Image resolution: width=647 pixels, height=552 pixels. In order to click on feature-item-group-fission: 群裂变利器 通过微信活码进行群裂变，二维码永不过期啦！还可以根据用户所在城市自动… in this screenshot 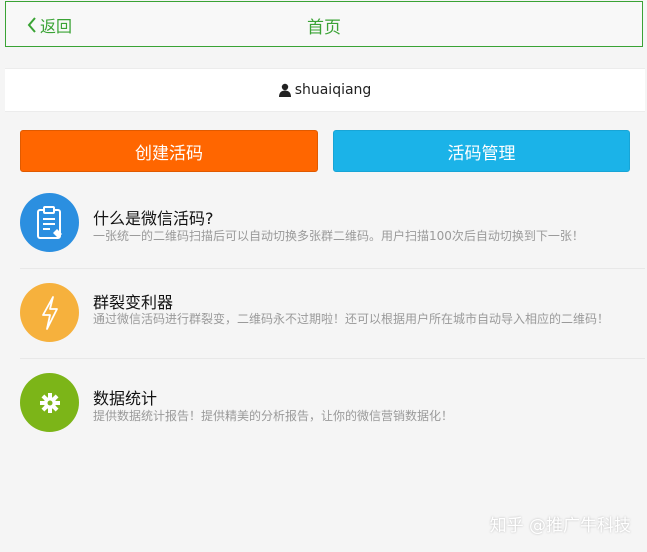, I will do `click(332, 313)`.